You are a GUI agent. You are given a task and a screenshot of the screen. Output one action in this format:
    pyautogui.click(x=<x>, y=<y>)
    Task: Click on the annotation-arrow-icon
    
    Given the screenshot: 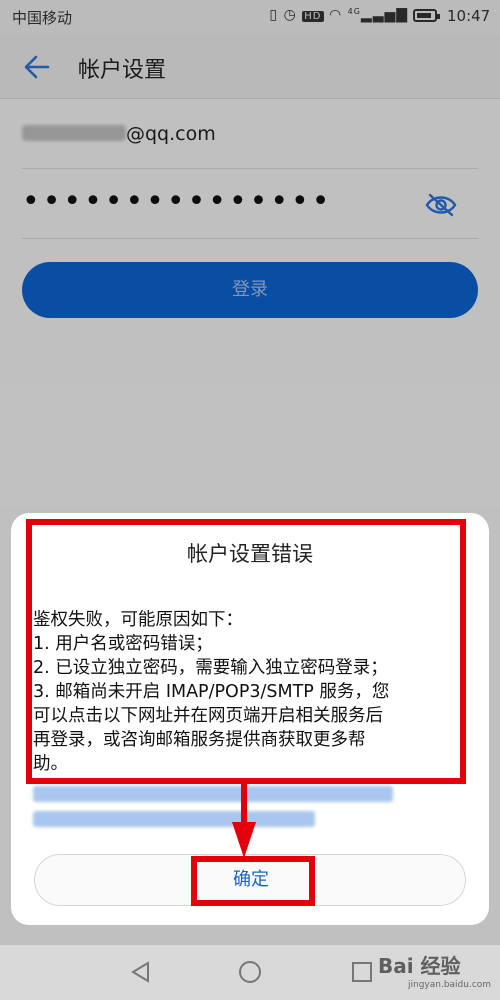 What is the action you would take?
    pyautogui.click(x=244, y=821)
    